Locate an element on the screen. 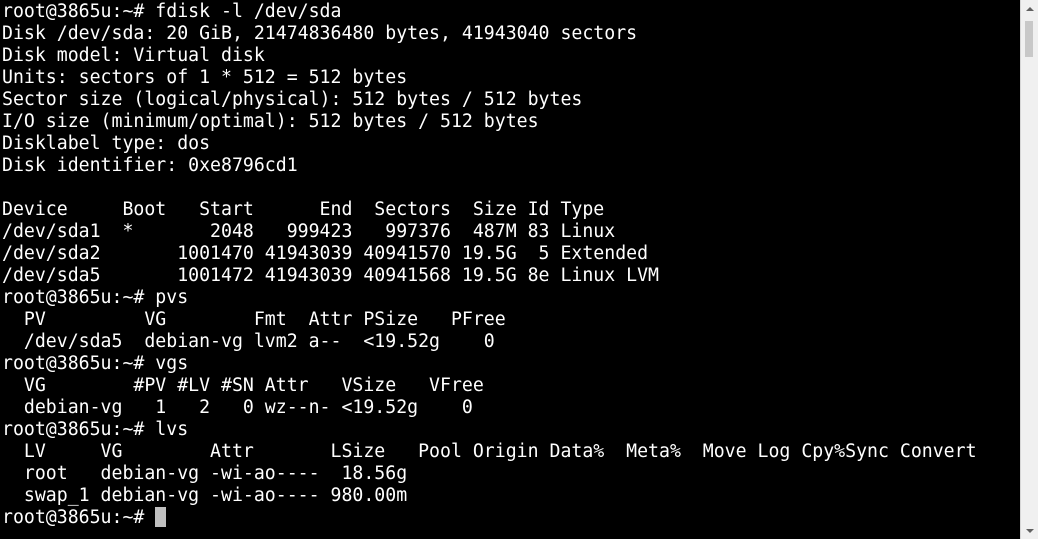 This screenshot has width=1038, height=539. shell-prompt: root@3865u:~# is located at coordinates (79, 517).